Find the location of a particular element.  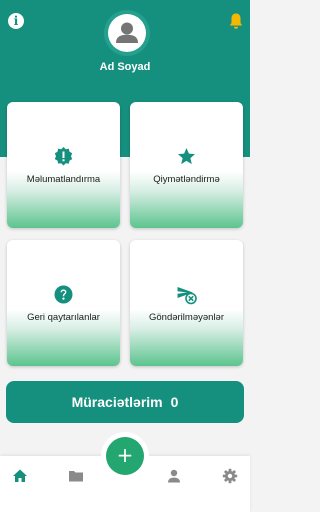

folder-icon is located at coordinates (76, 476).